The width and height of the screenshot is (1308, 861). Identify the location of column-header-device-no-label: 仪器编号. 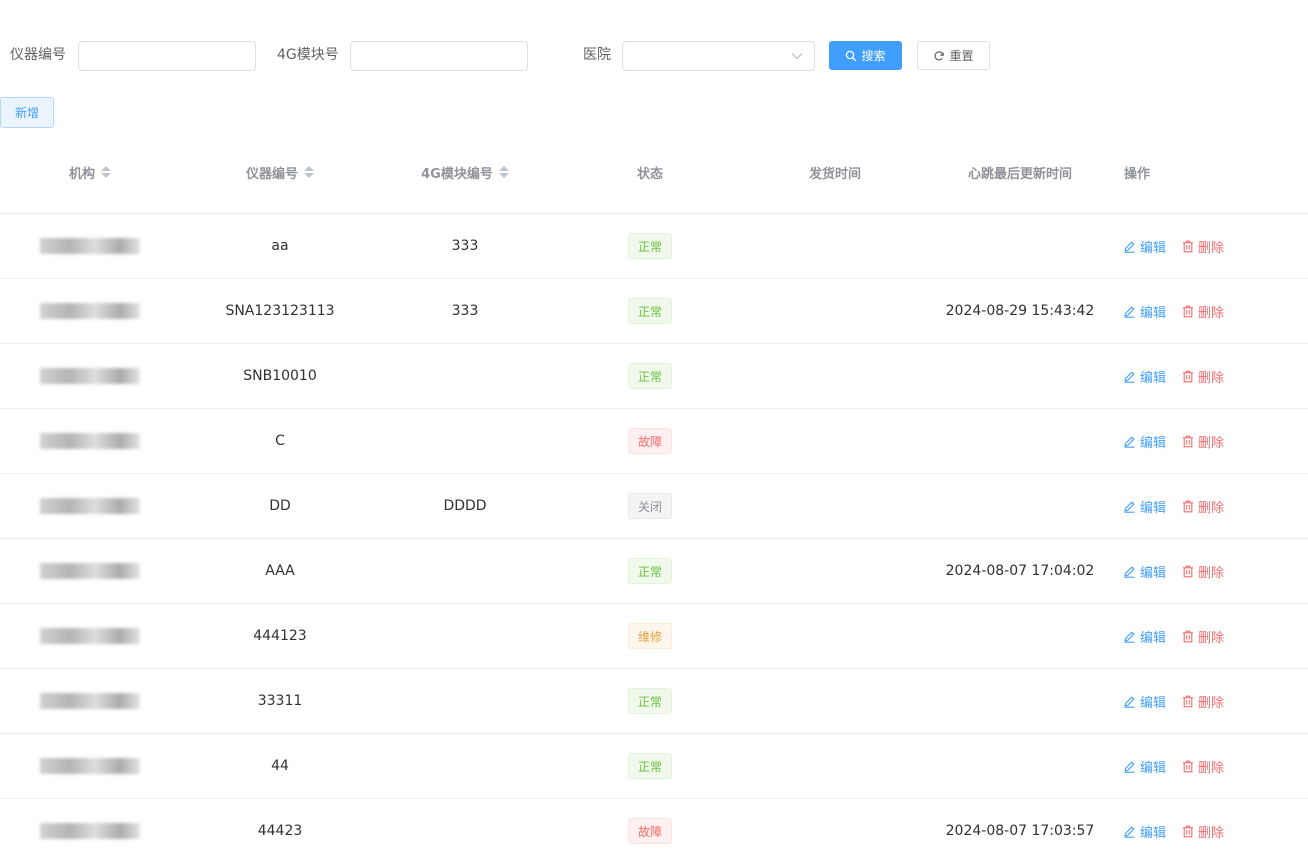
(271, 174).